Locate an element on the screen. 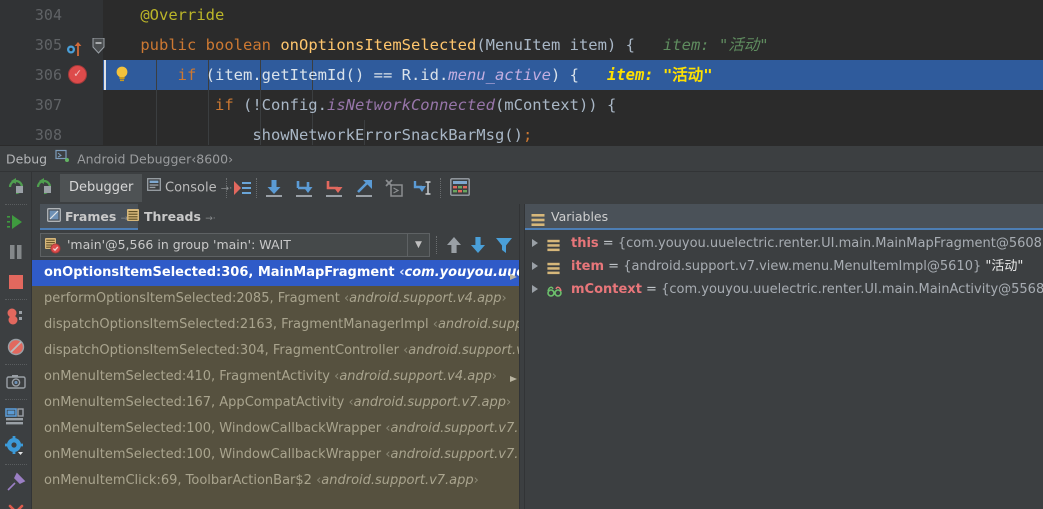 This screenshot has height=509, width=1043. previous-frame-button is located at coordinates (454, 245).